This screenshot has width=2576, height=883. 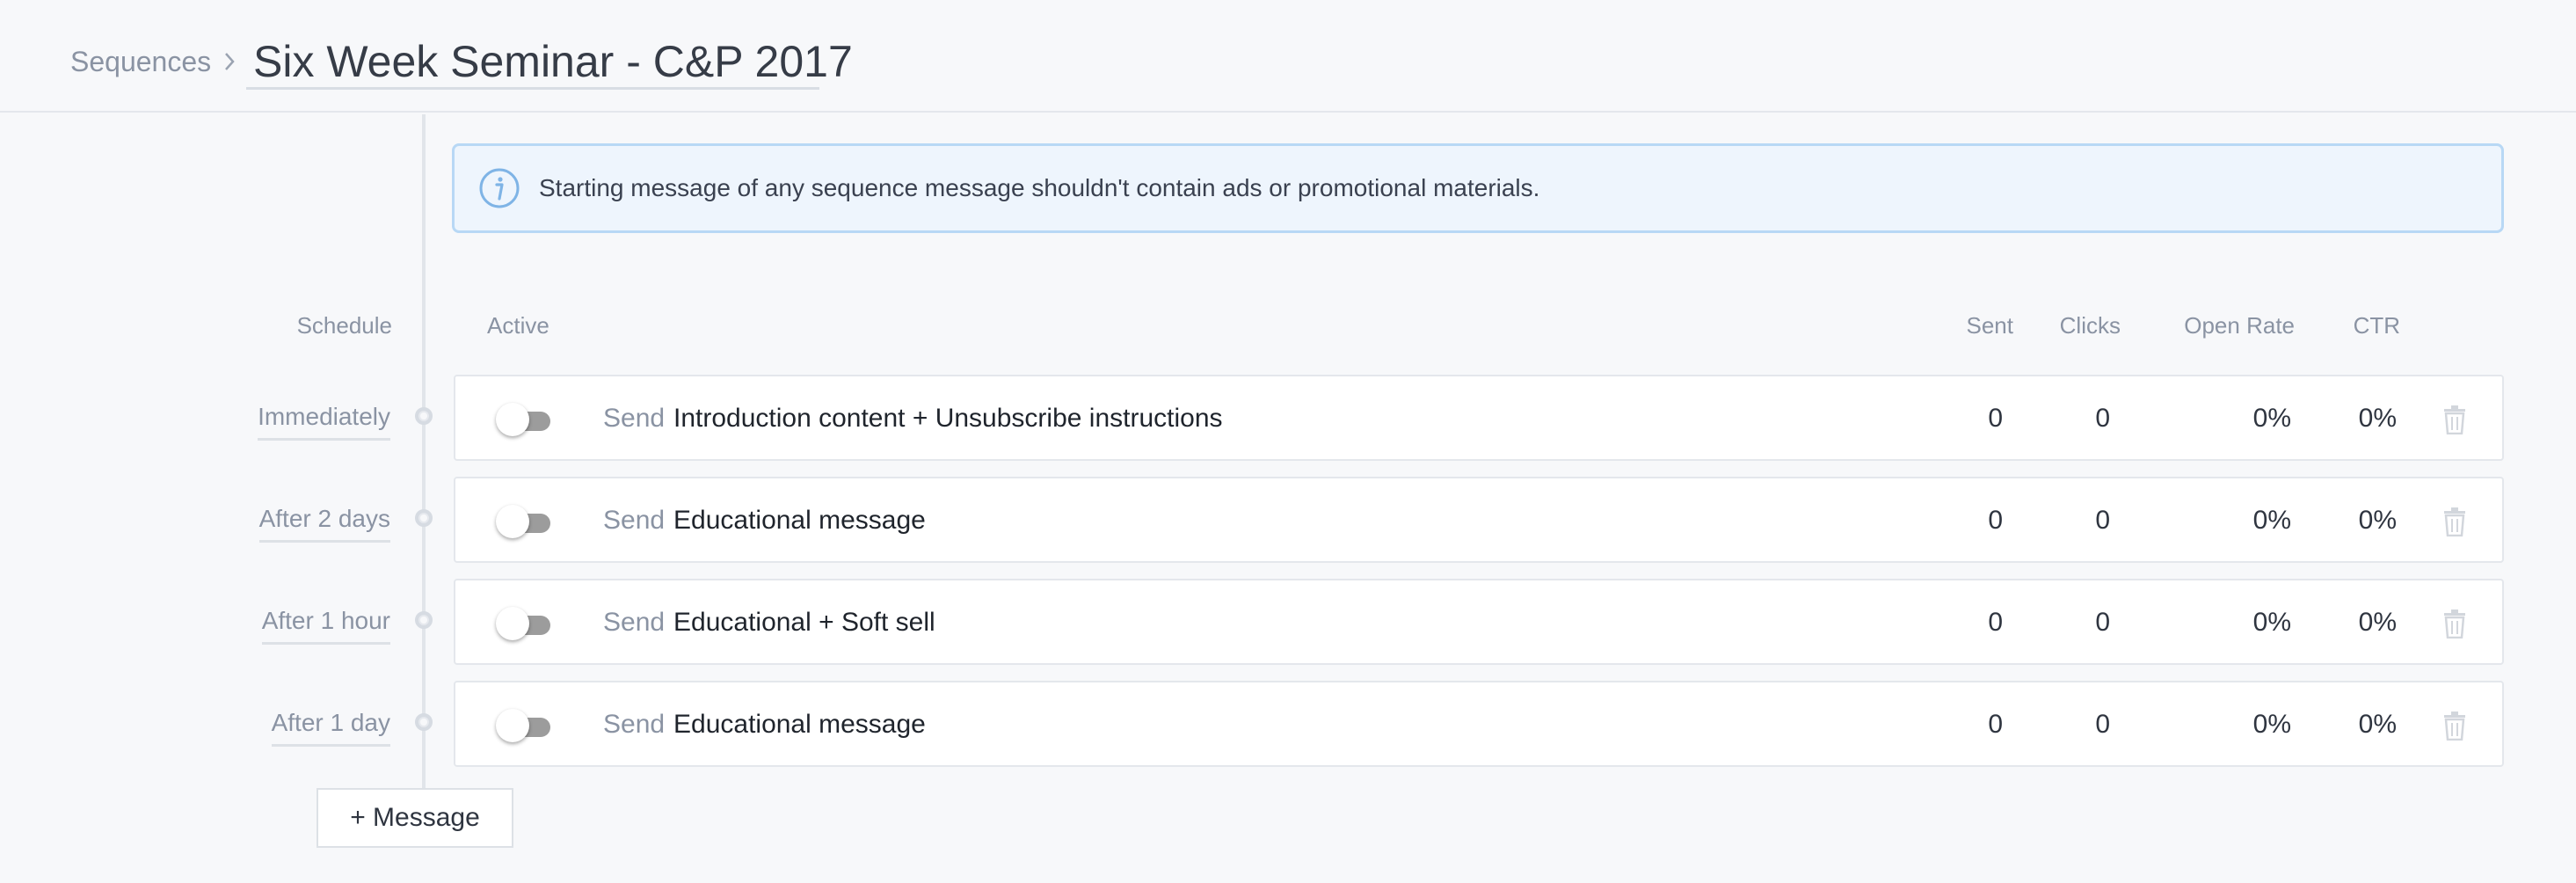 What do you see at coordinates (140, 62) in the screenshot?
I see `breadcrumb-sequences-link: Sequences` at bounding box center [140, 62].